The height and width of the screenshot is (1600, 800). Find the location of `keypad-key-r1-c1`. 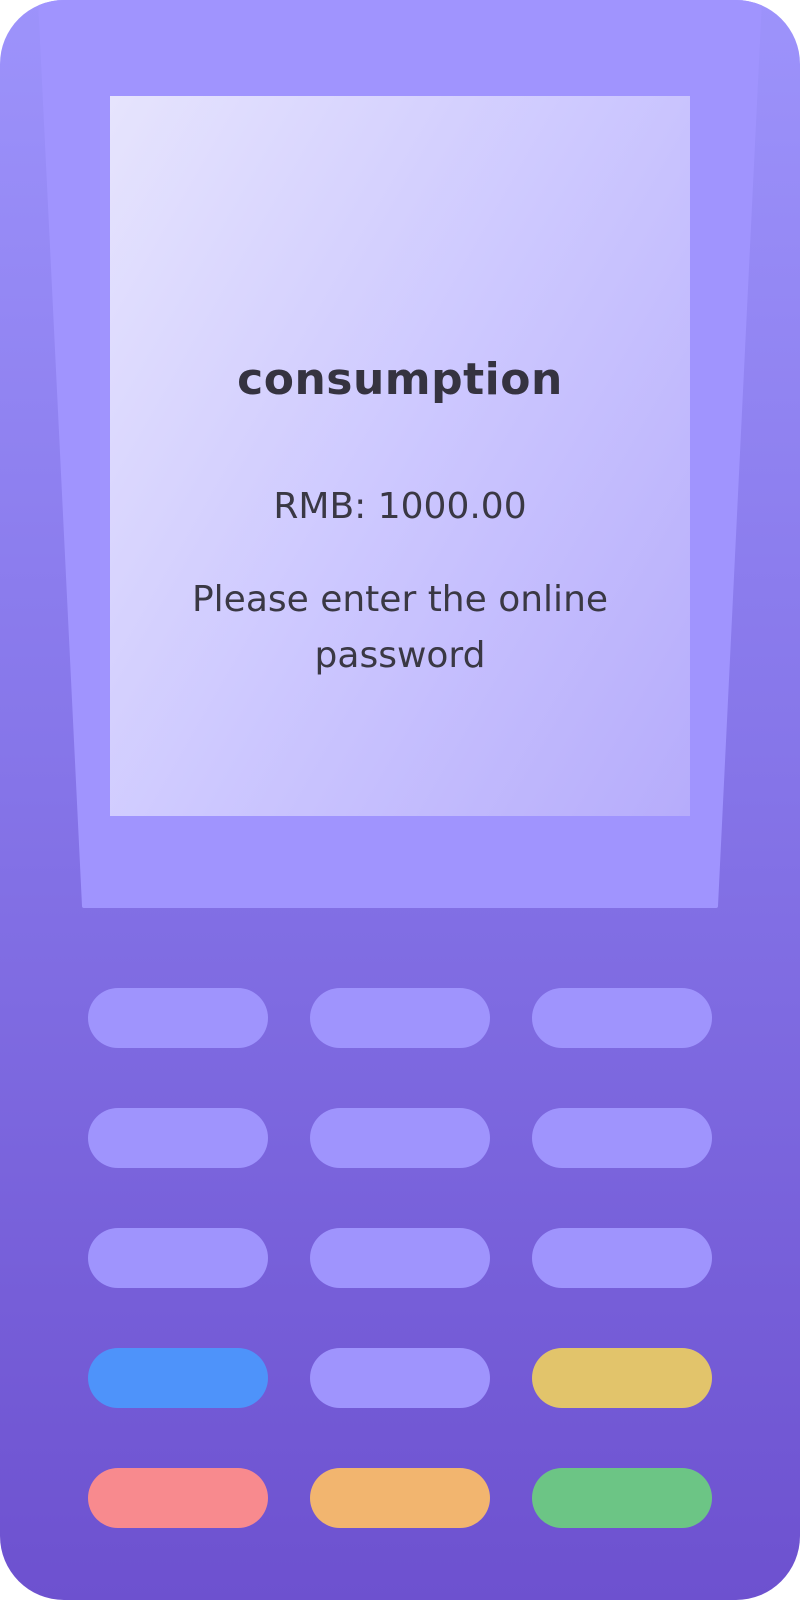

keypad-key-r1-c1 is located at coordinates (178, 1018).